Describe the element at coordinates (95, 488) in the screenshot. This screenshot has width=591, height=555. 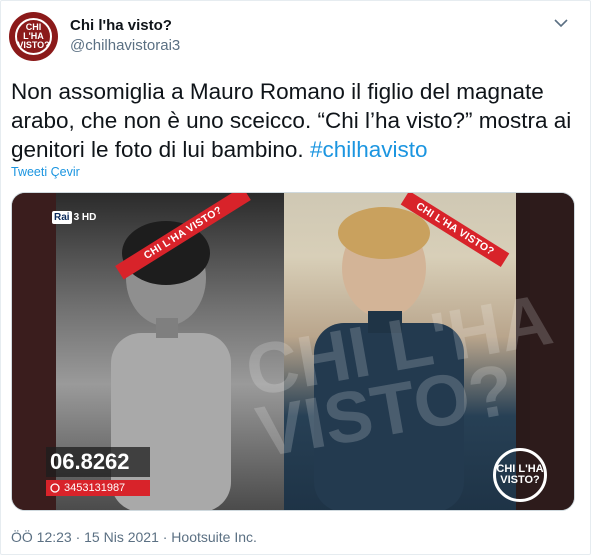
I see `whatsapp-number: 3453131987` at that location.